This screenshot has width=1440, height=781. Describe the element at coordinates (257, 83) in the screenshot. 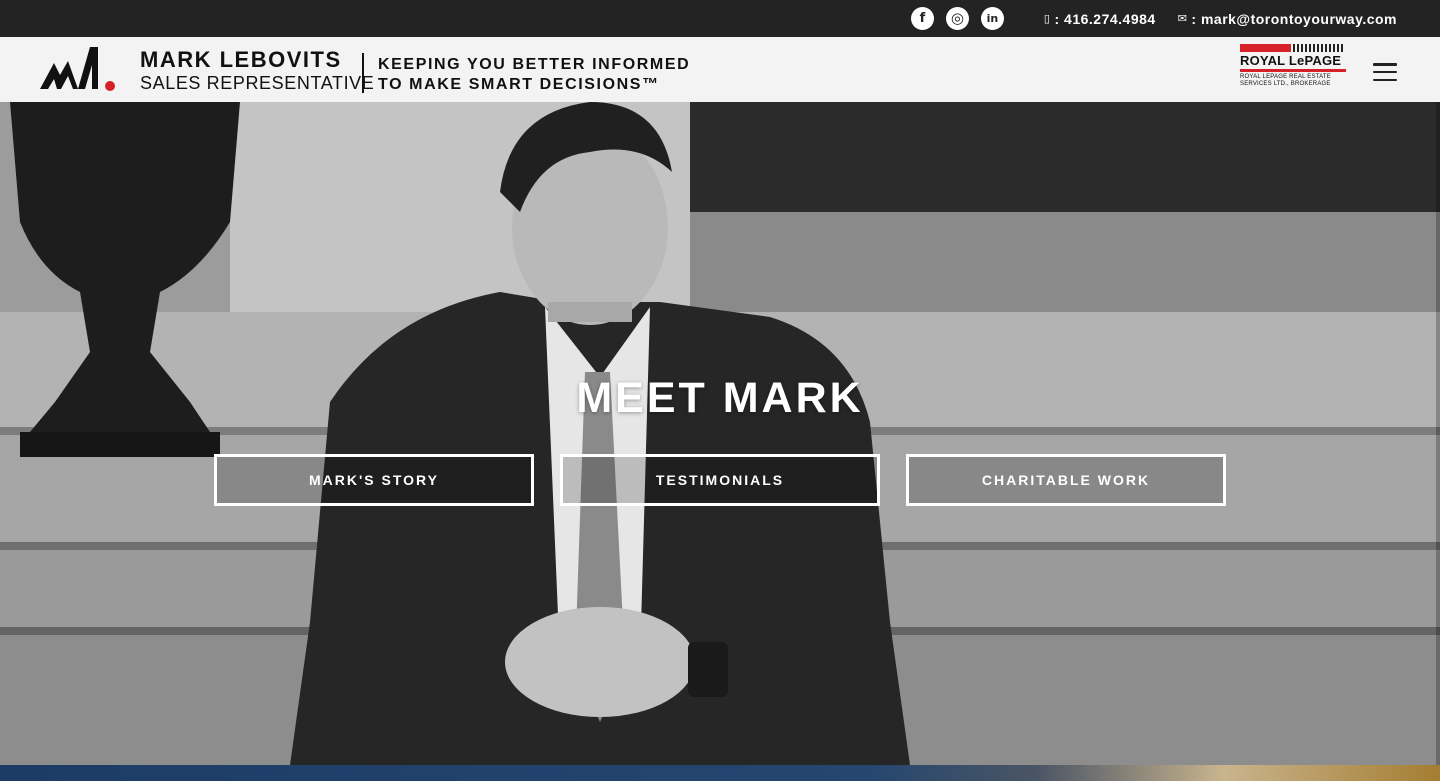

I see `brand-role: SALES REPRESENTATIVE` at that location.